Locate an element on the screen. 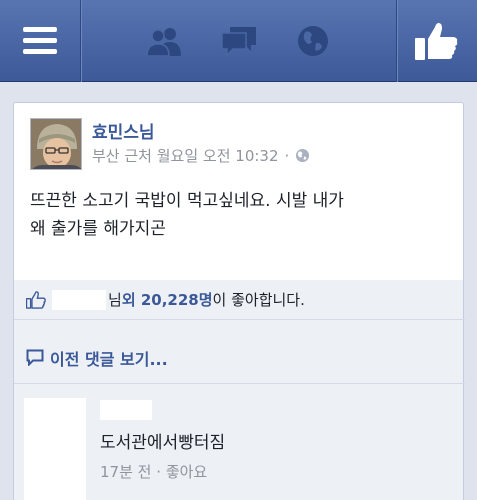 The height and width of the screenshot is (500, 477). redacted-liker-name is located at coordinates (79, 299).